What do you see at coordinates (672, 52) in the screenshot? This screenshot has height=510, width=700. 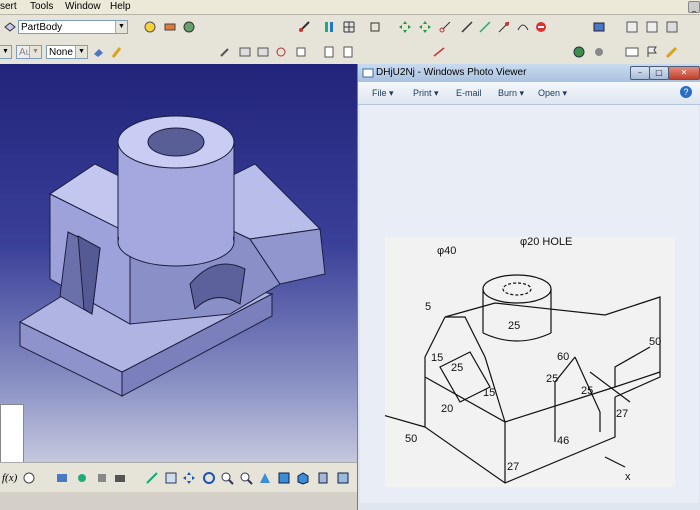 I see `pencil-icon` at bounding box center [672, 52].